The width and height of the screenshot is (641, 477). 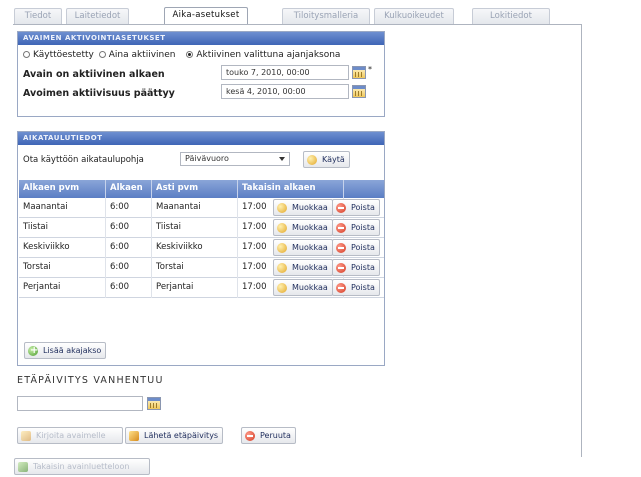 What do you see at coordinates (359, 91) in the screenshot?
I see `end-calendar-icon` at bounding box center [359, 91].